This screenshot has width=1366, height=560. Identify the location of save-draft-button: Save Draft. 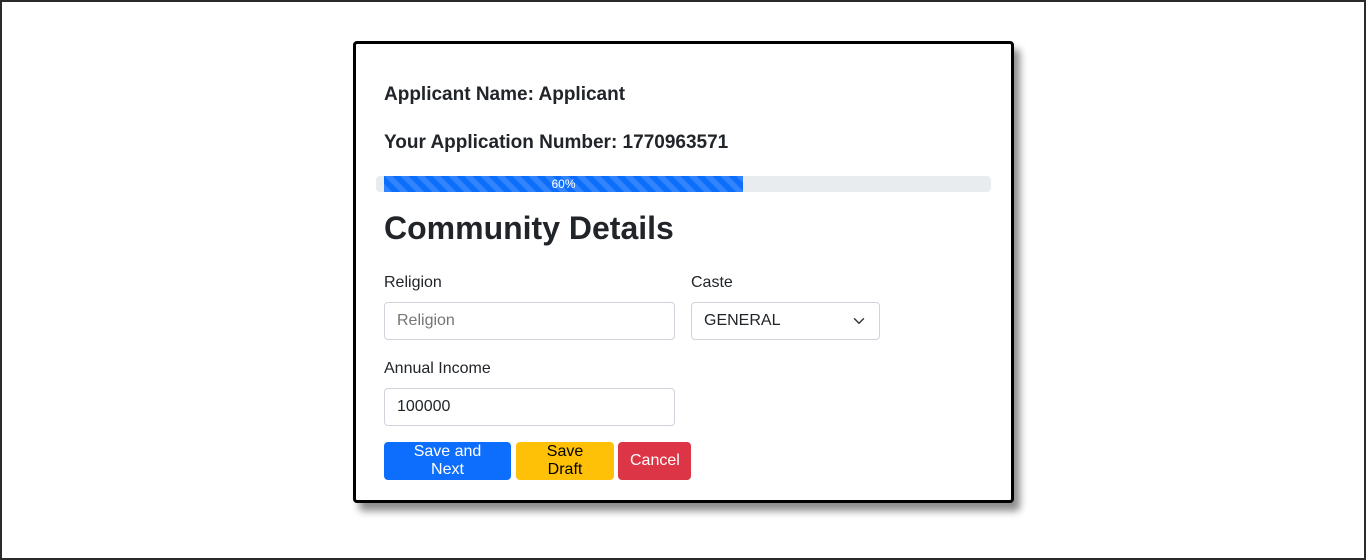
(565, 461).